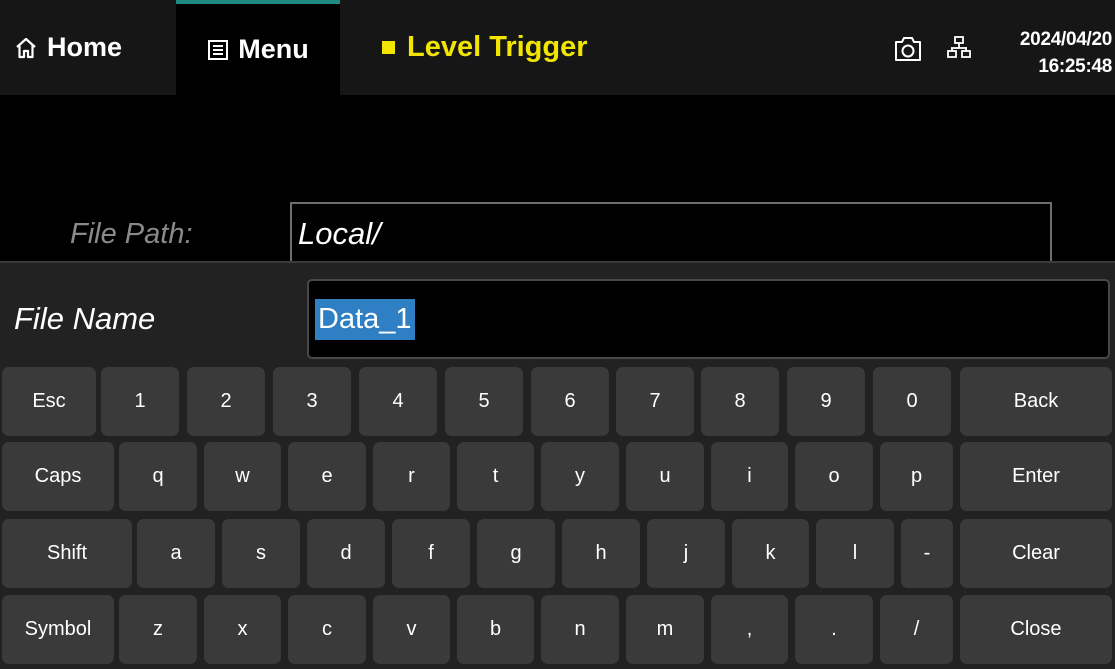 The width and height of the screenshot is (1115, 669). What do you see at coordinates (1036, 401) in the screenshot?
I see `key-back: Back` at bounding box center [1036, 401].